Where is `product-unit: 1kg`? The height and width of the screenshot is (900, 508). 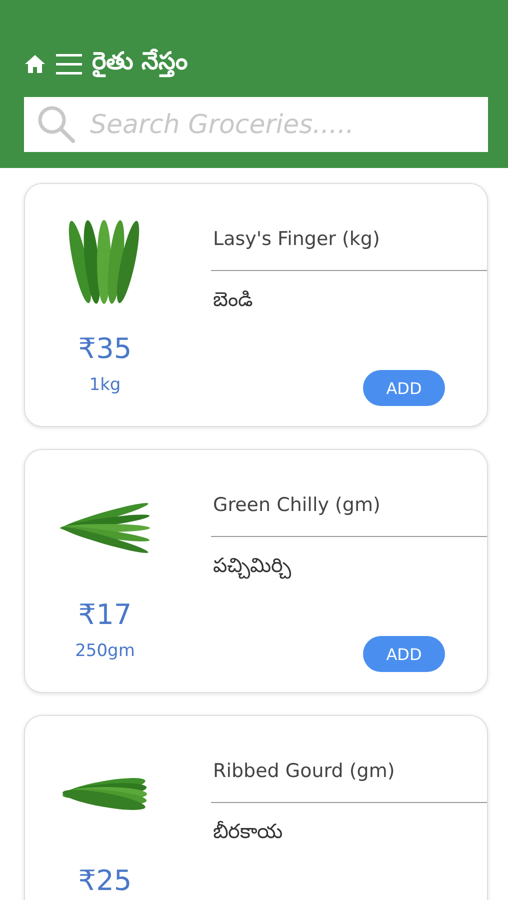 product-unit: 1kg is located at coordinates (105, 385).